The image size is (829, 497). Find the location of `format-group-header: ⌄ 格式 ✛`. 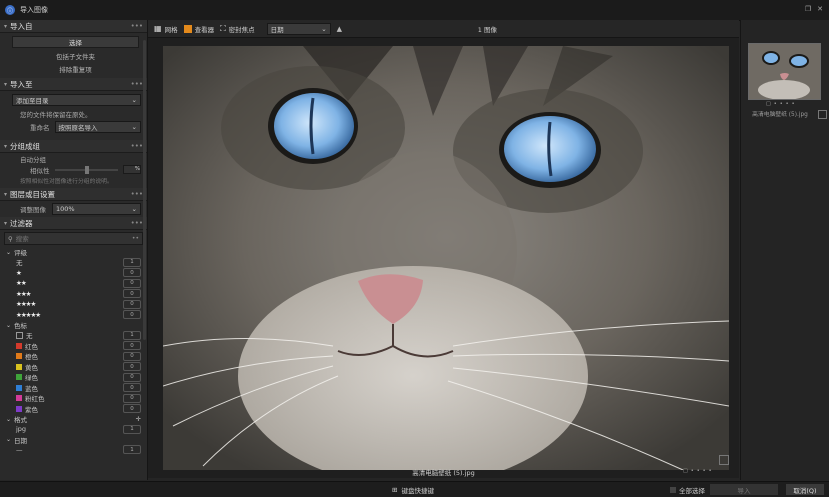

format-group-header: ⌄ 格式 ✛ is located at coordinates (73, 419).